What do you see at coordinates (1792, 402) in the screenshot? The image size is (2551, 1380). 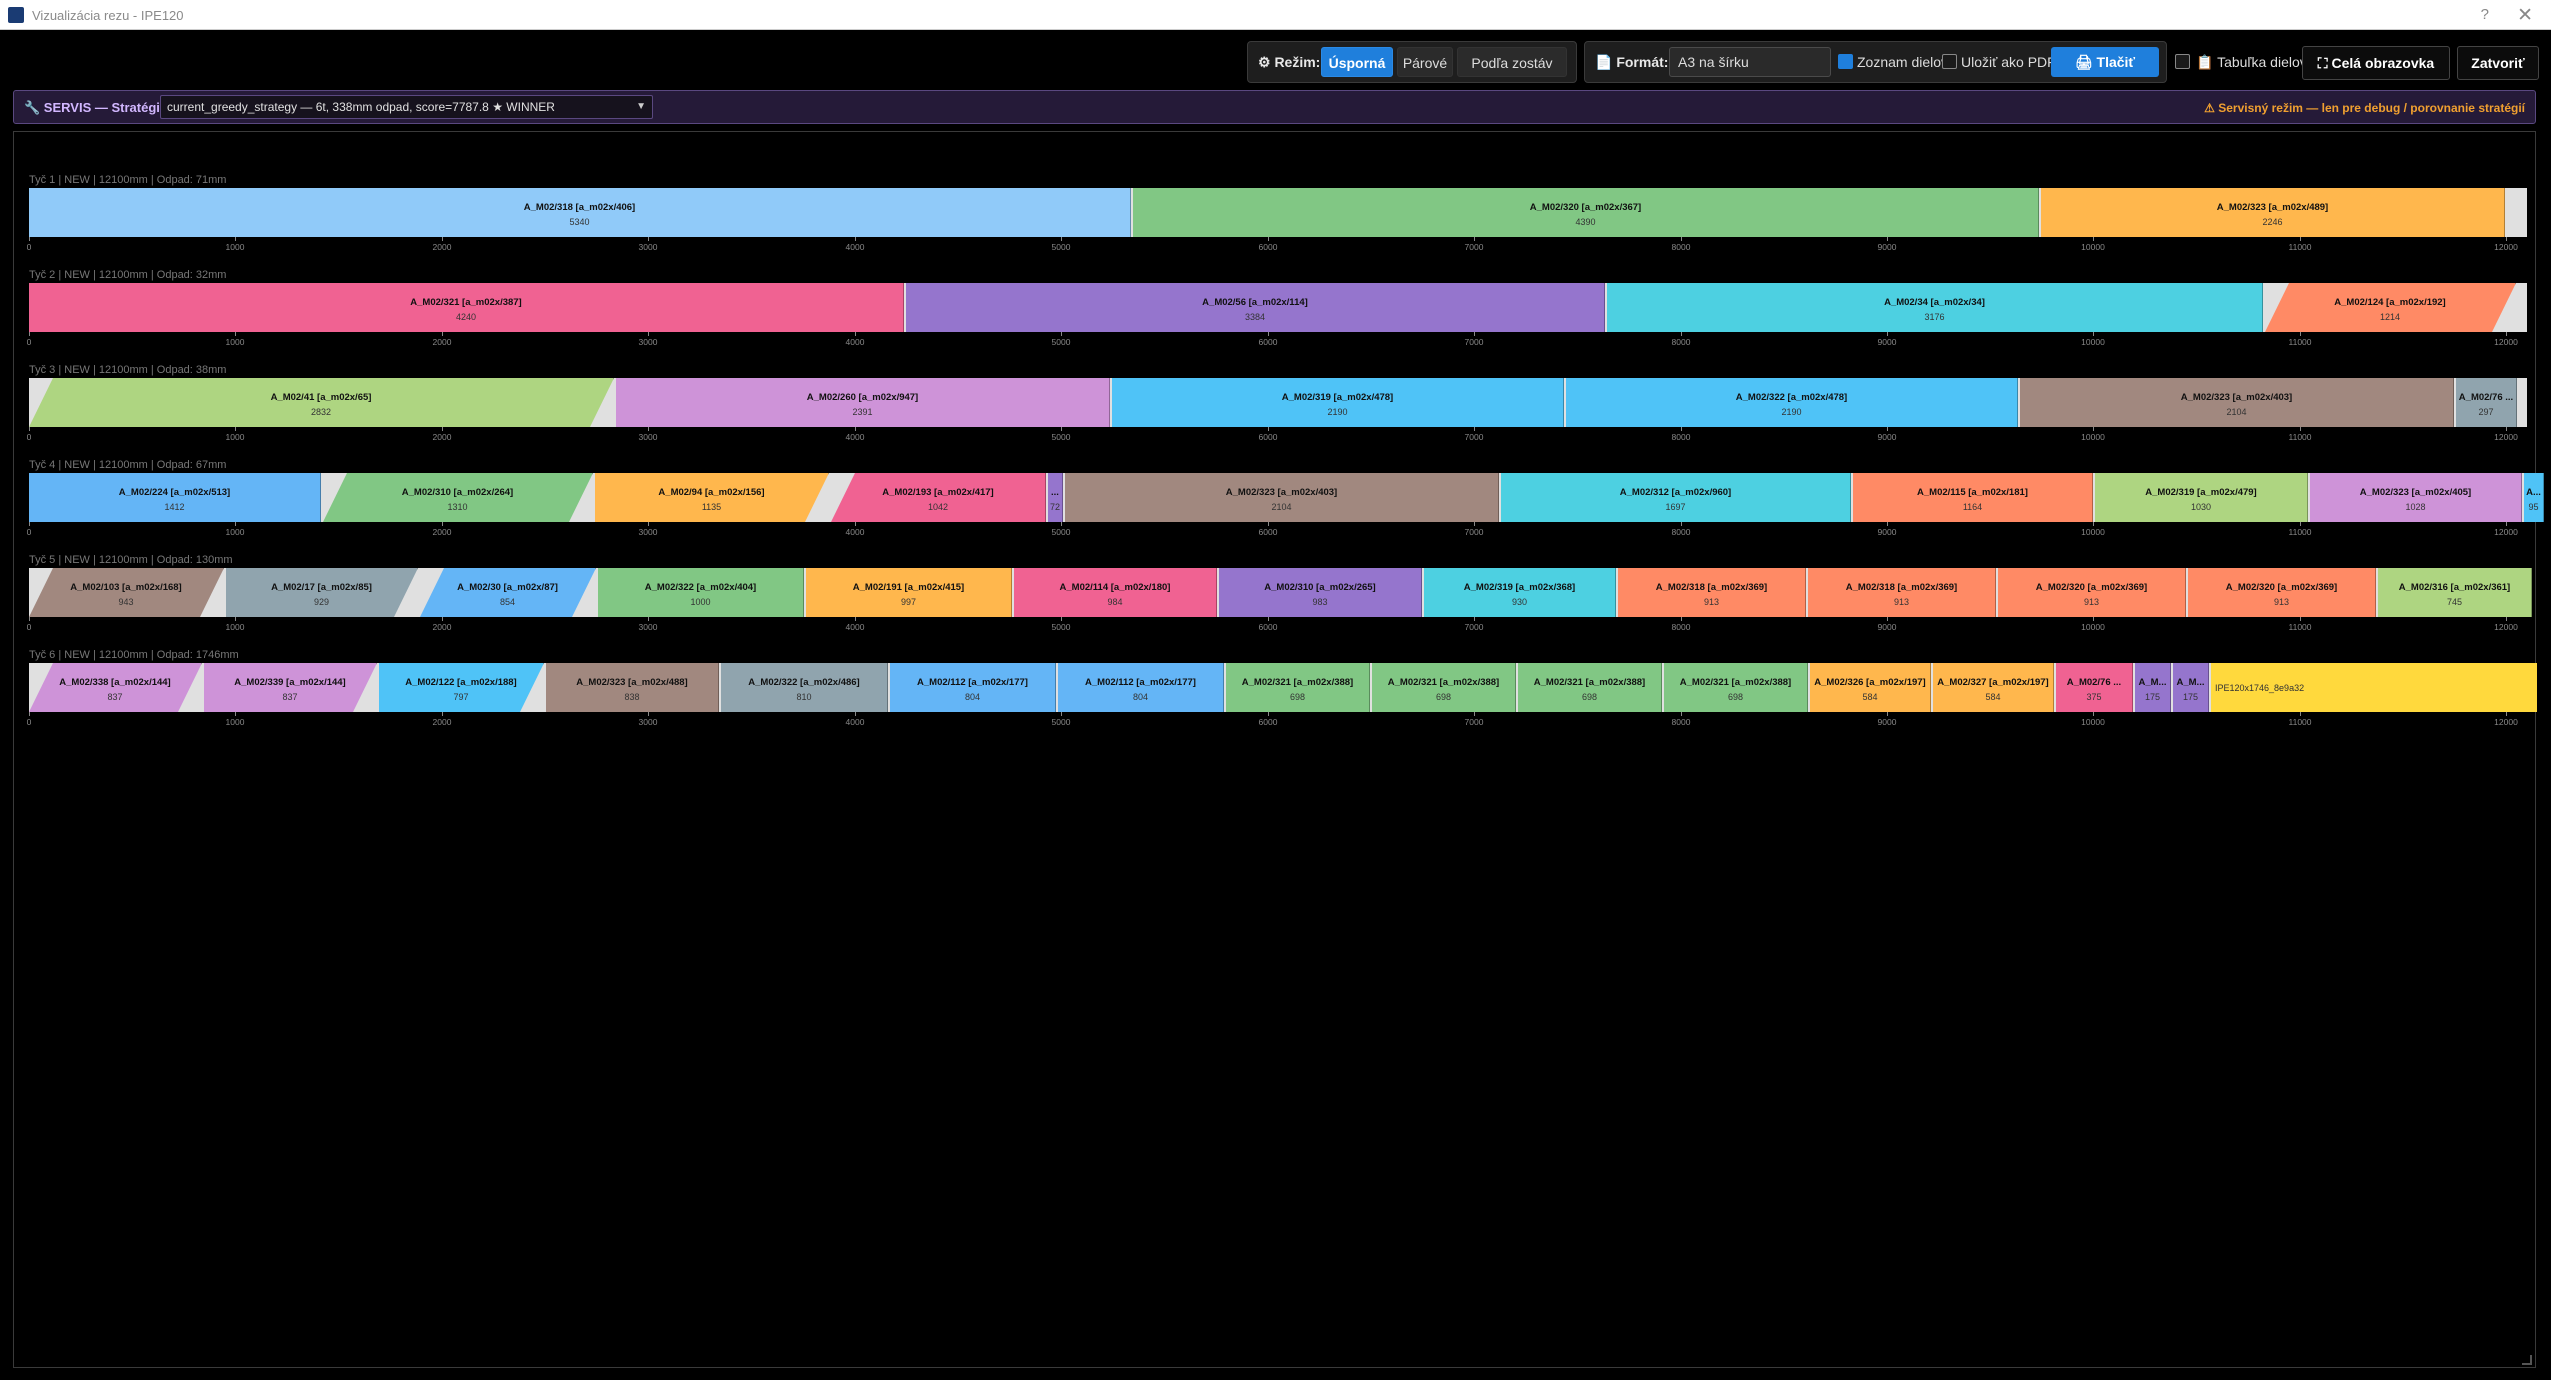 I see `cut-piece: A_M02/322 [a_m02x/478] 2190` at bounding box center [1792, 402].